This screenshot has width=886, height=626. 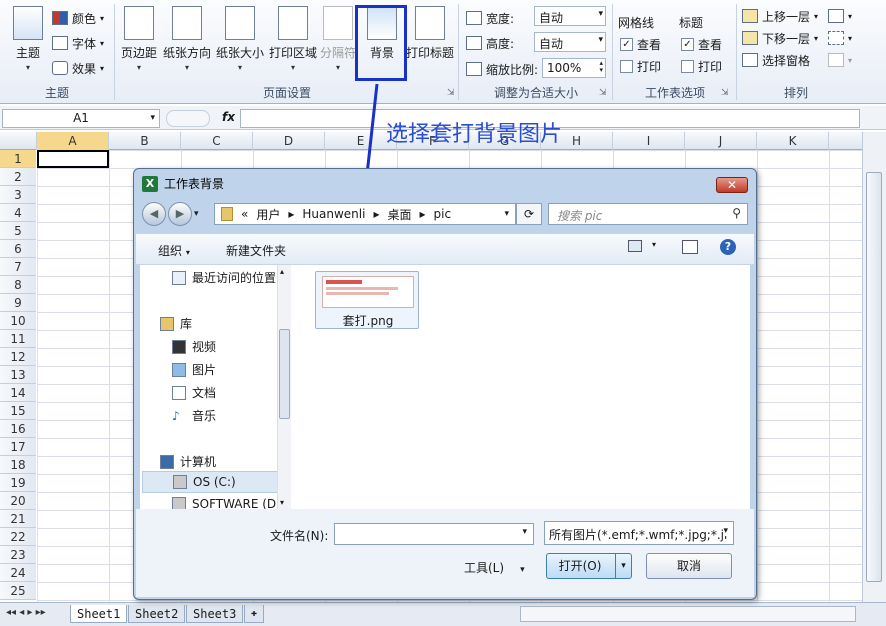 I want to click on row-header-12: 12, so click(x=18, y=357).